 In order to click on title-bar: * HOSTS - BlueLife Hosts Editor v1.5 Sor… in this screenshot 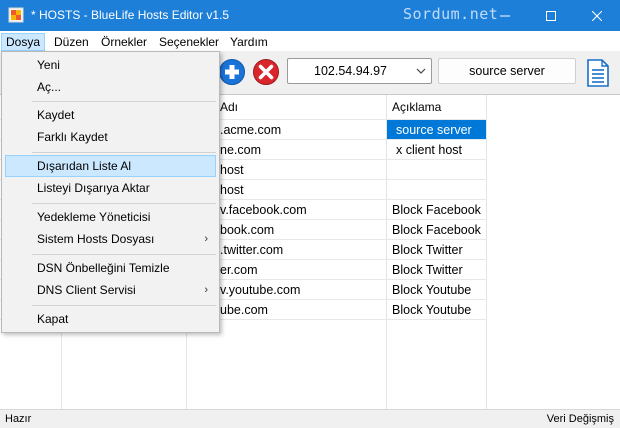, I will do `click(310, 15)`.